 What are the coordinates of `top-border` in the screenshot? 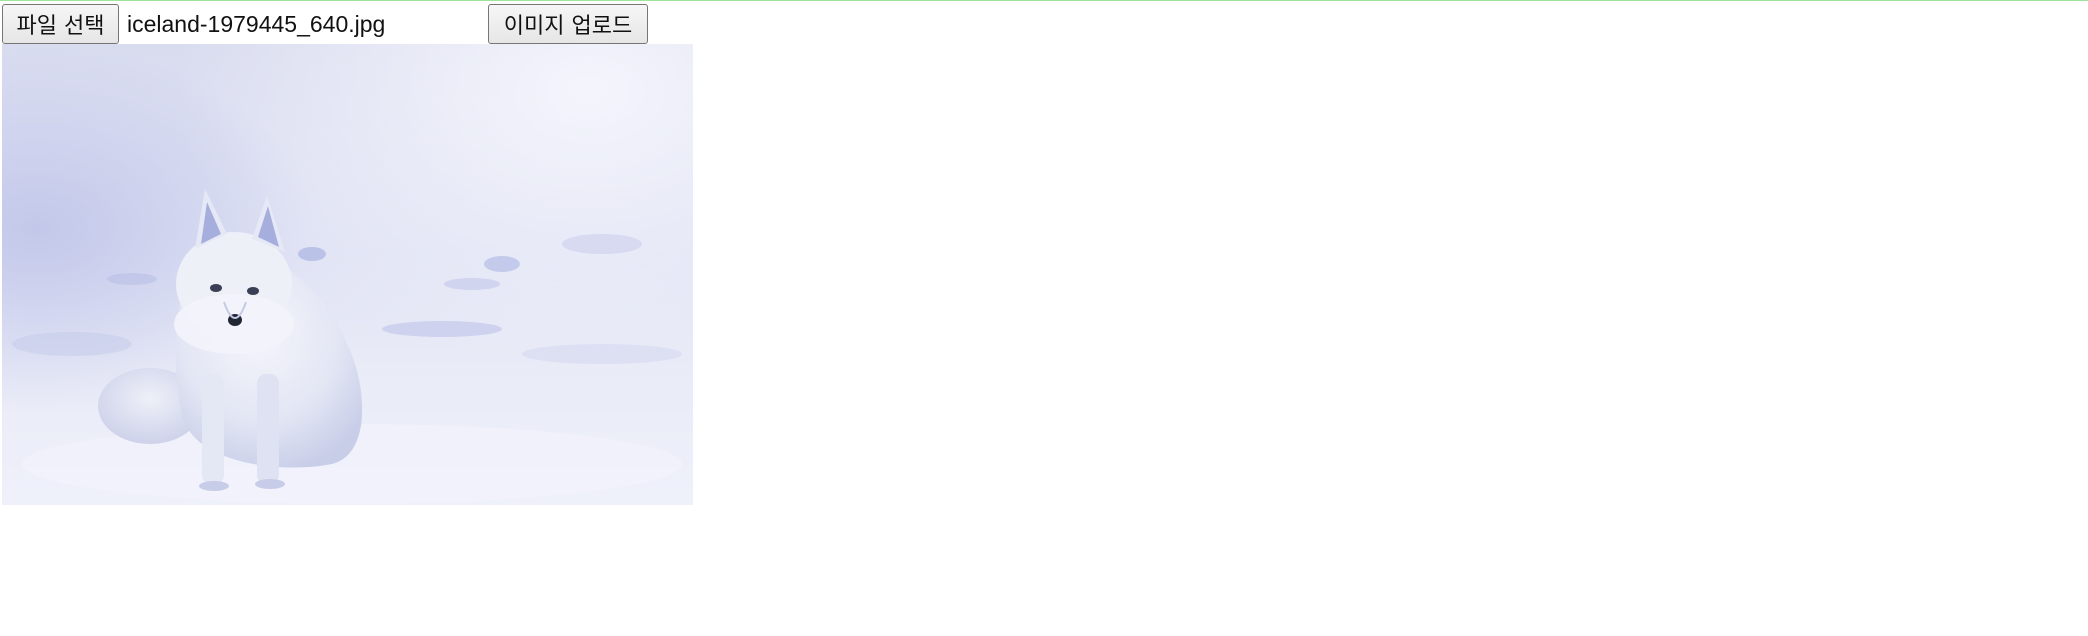 It's located at (1044, 0).